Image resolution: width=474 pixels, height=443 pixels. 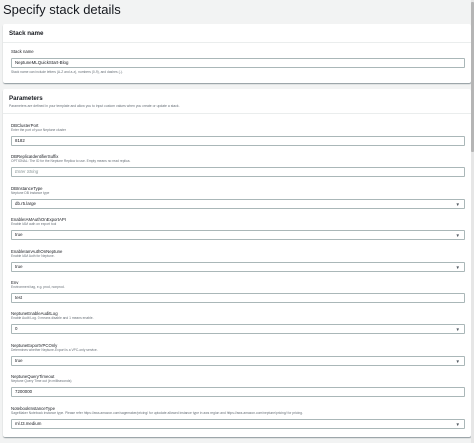 I want to click on page-title: Specify stack details, so click(x=62, y=9).